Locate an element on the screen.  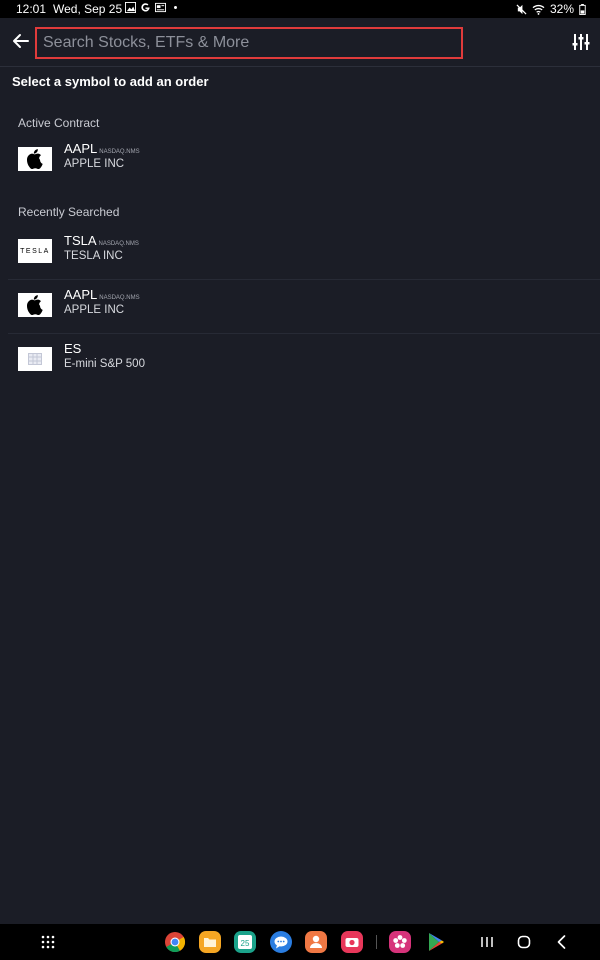
chrome-icon is located at coordinates (175, 942).